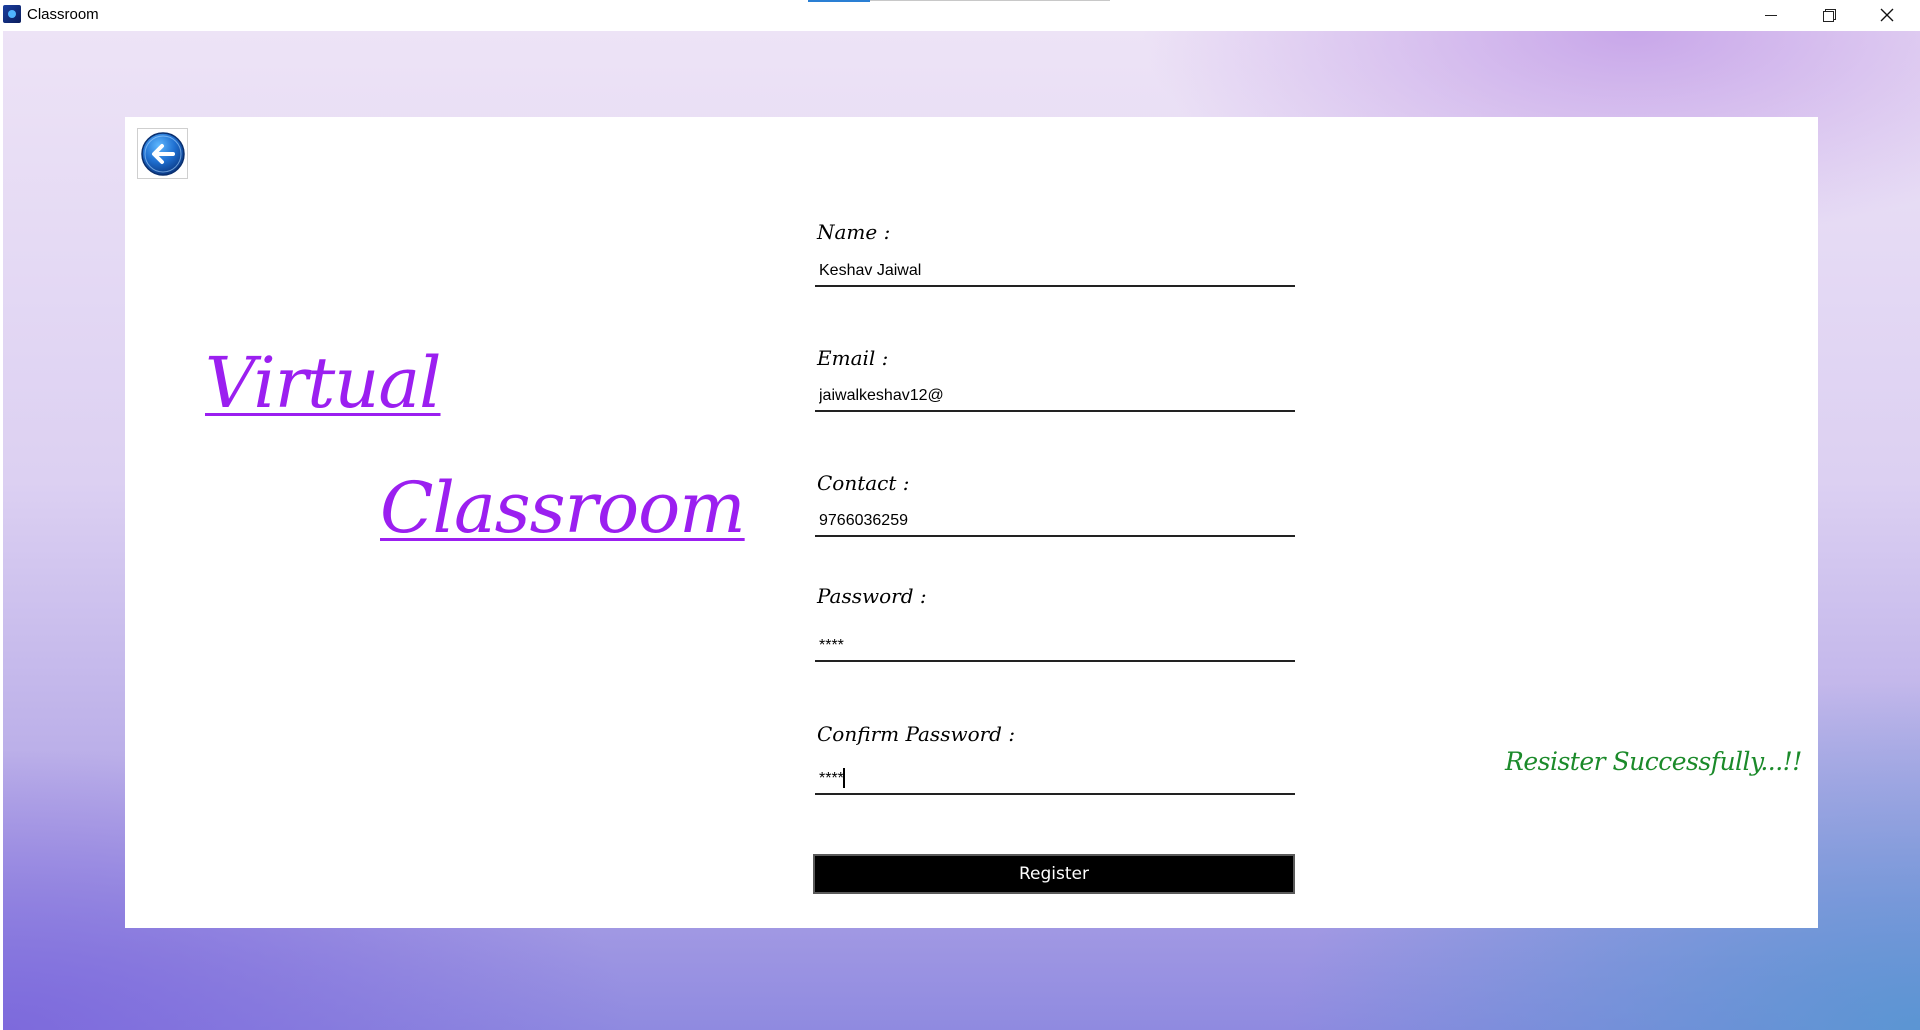  What do you see at coordinates (1653, 761) in the screenshot?
I see `status-message: Resister Successfully...!!` at bounding box center [1653, 761].